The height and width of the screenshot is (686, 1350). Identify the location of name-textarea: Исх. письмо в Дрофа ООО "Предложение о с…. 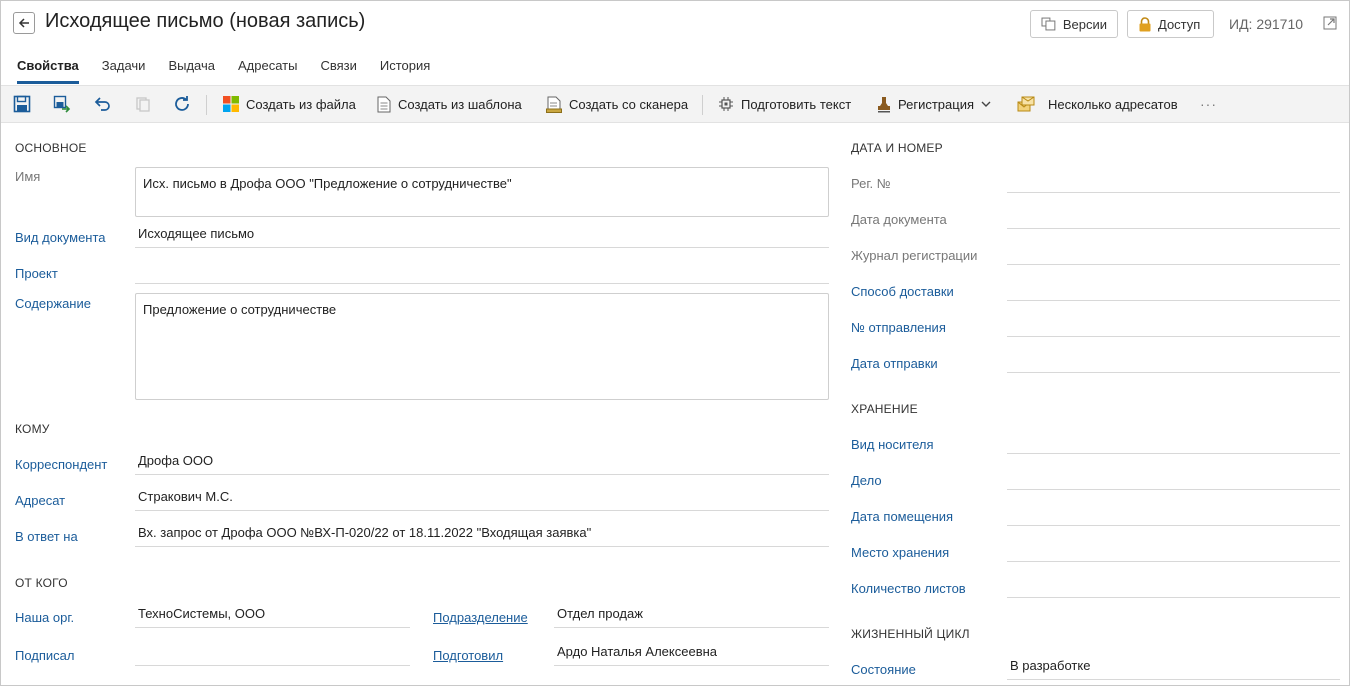
(482, 192).